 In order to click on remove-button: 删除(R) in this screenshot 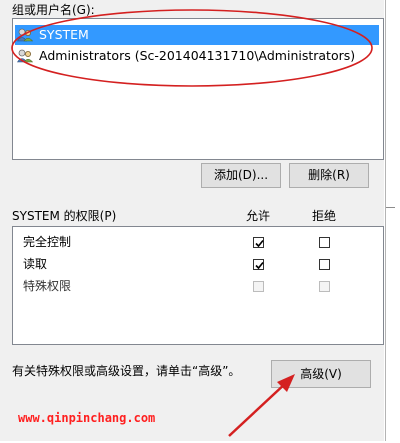, I will do `click(329, 175)`.